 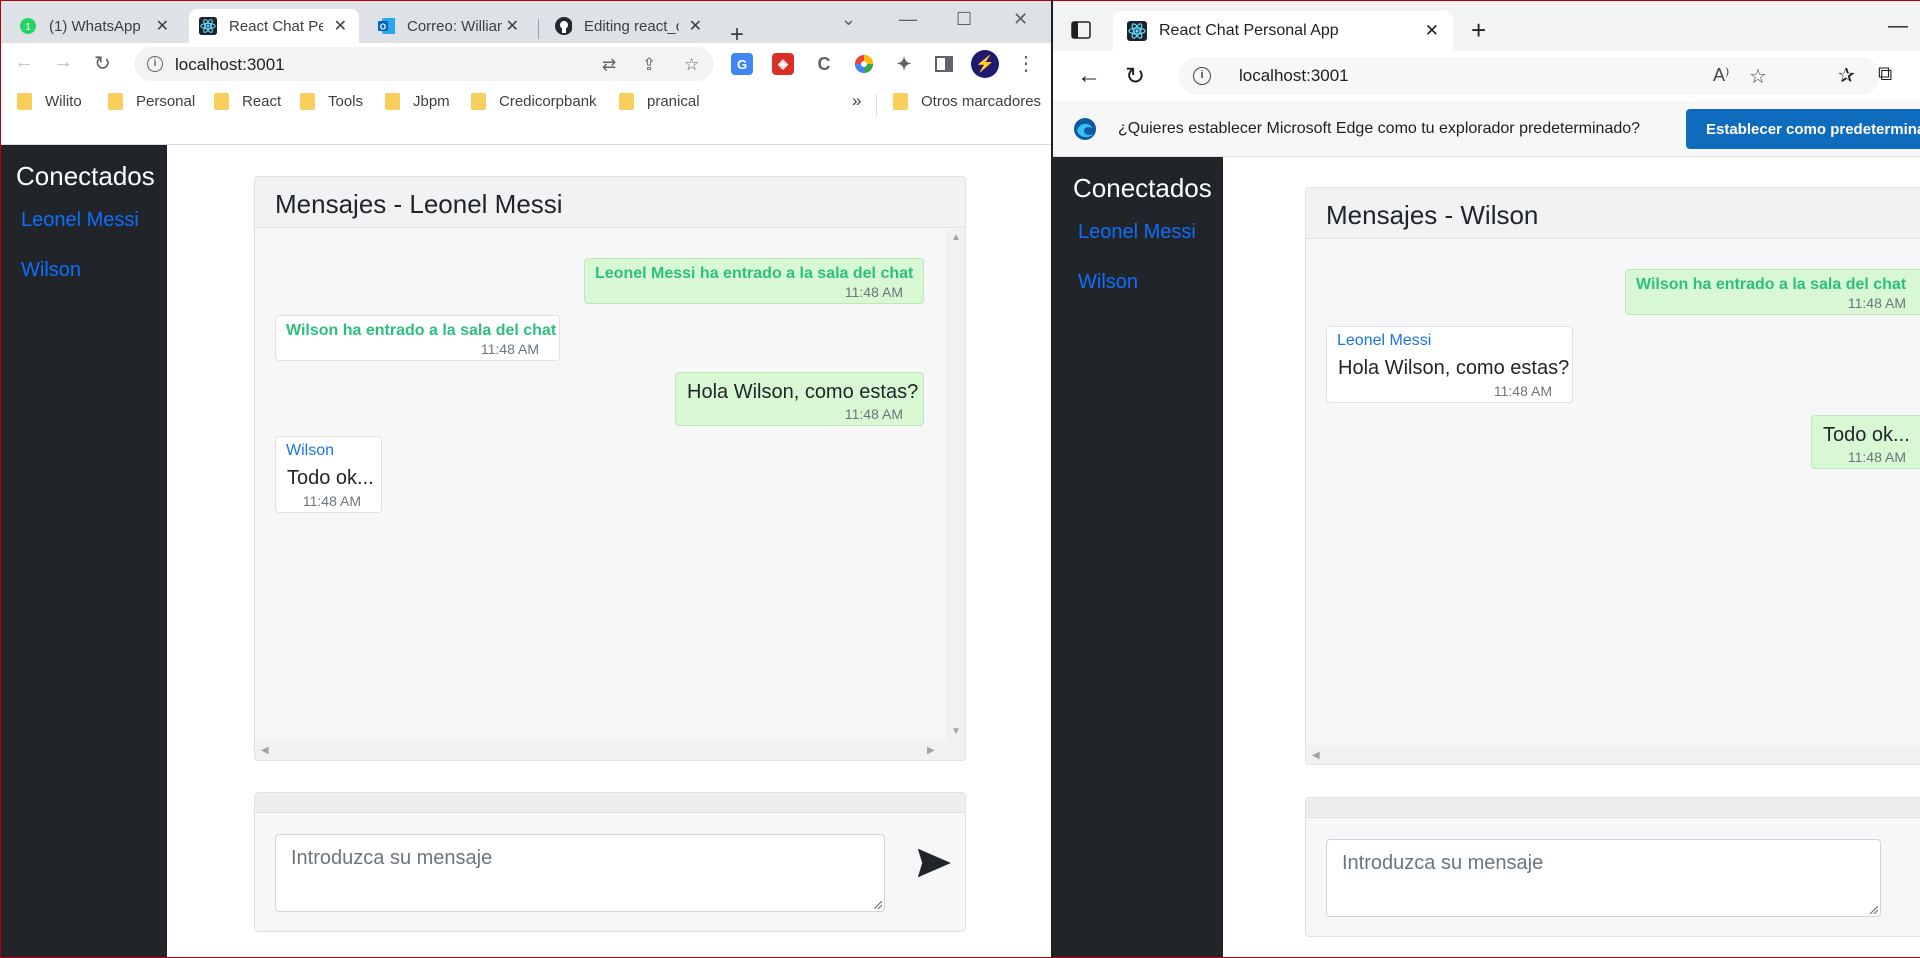 What do you see at coordinates (742, 64) in the screenshot?
I see `google-translate-extension-icon: G` at bounding box center [742, 64].